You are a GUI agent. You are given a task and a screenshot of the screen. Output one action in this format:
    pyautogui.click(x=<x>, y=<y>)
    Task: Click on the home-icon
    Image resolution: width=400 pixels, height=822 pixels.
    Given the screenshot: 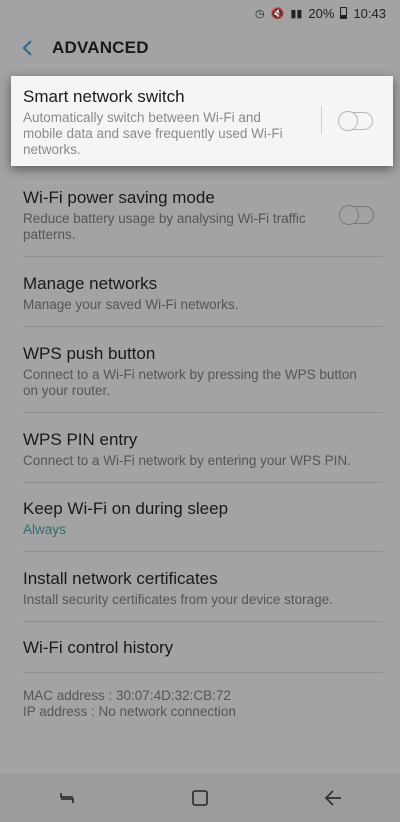 What is the action you would take?
    pyautogui.click(x=200, y=798)
    